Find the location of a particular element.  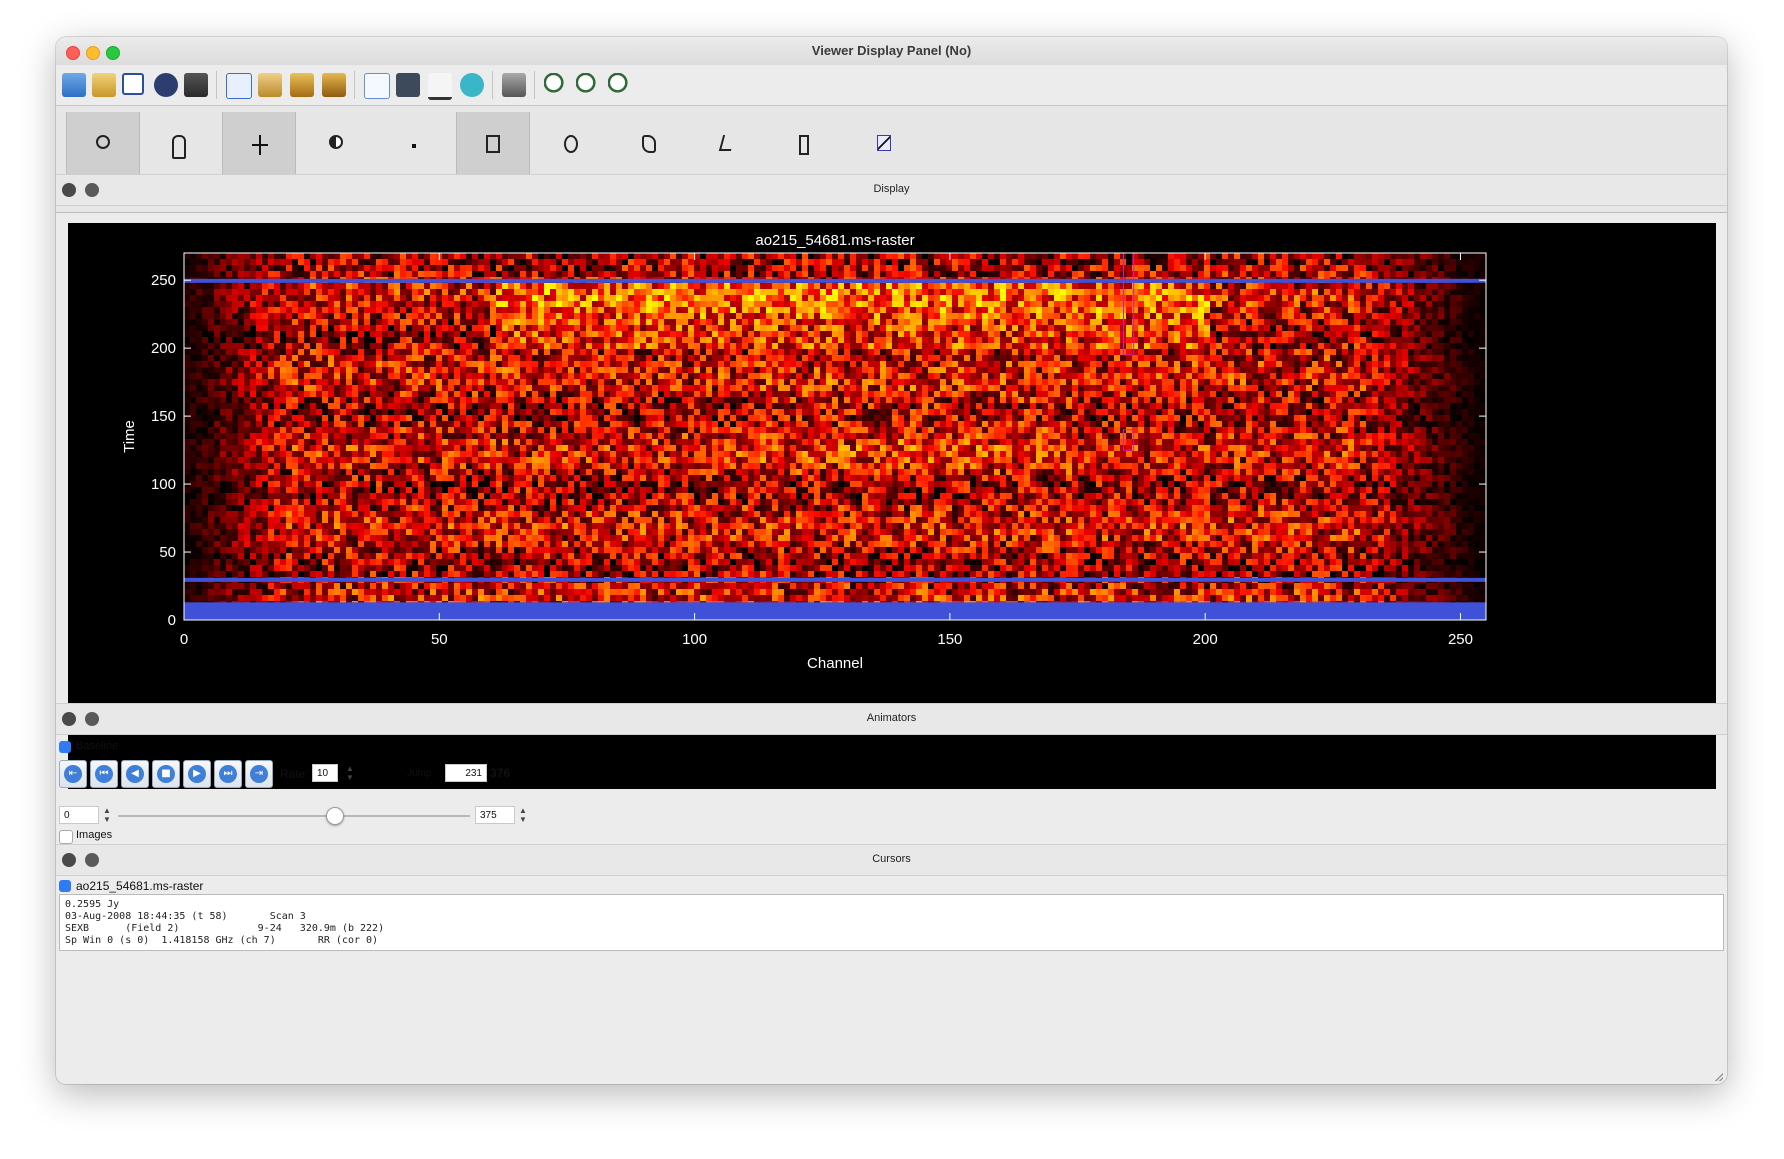

zoom-in-icon is located at coordinates (588, 85).